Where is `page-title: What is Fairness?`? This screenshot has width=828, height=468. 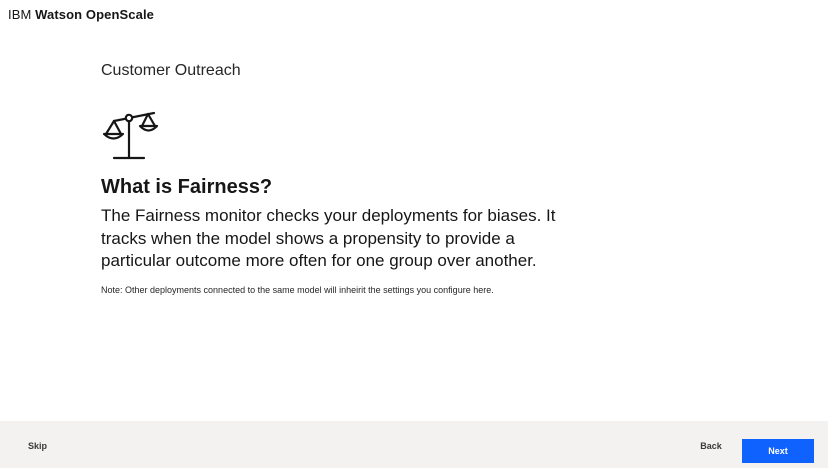
page-title: What is Fairness? is located at coordinates (187, 187).